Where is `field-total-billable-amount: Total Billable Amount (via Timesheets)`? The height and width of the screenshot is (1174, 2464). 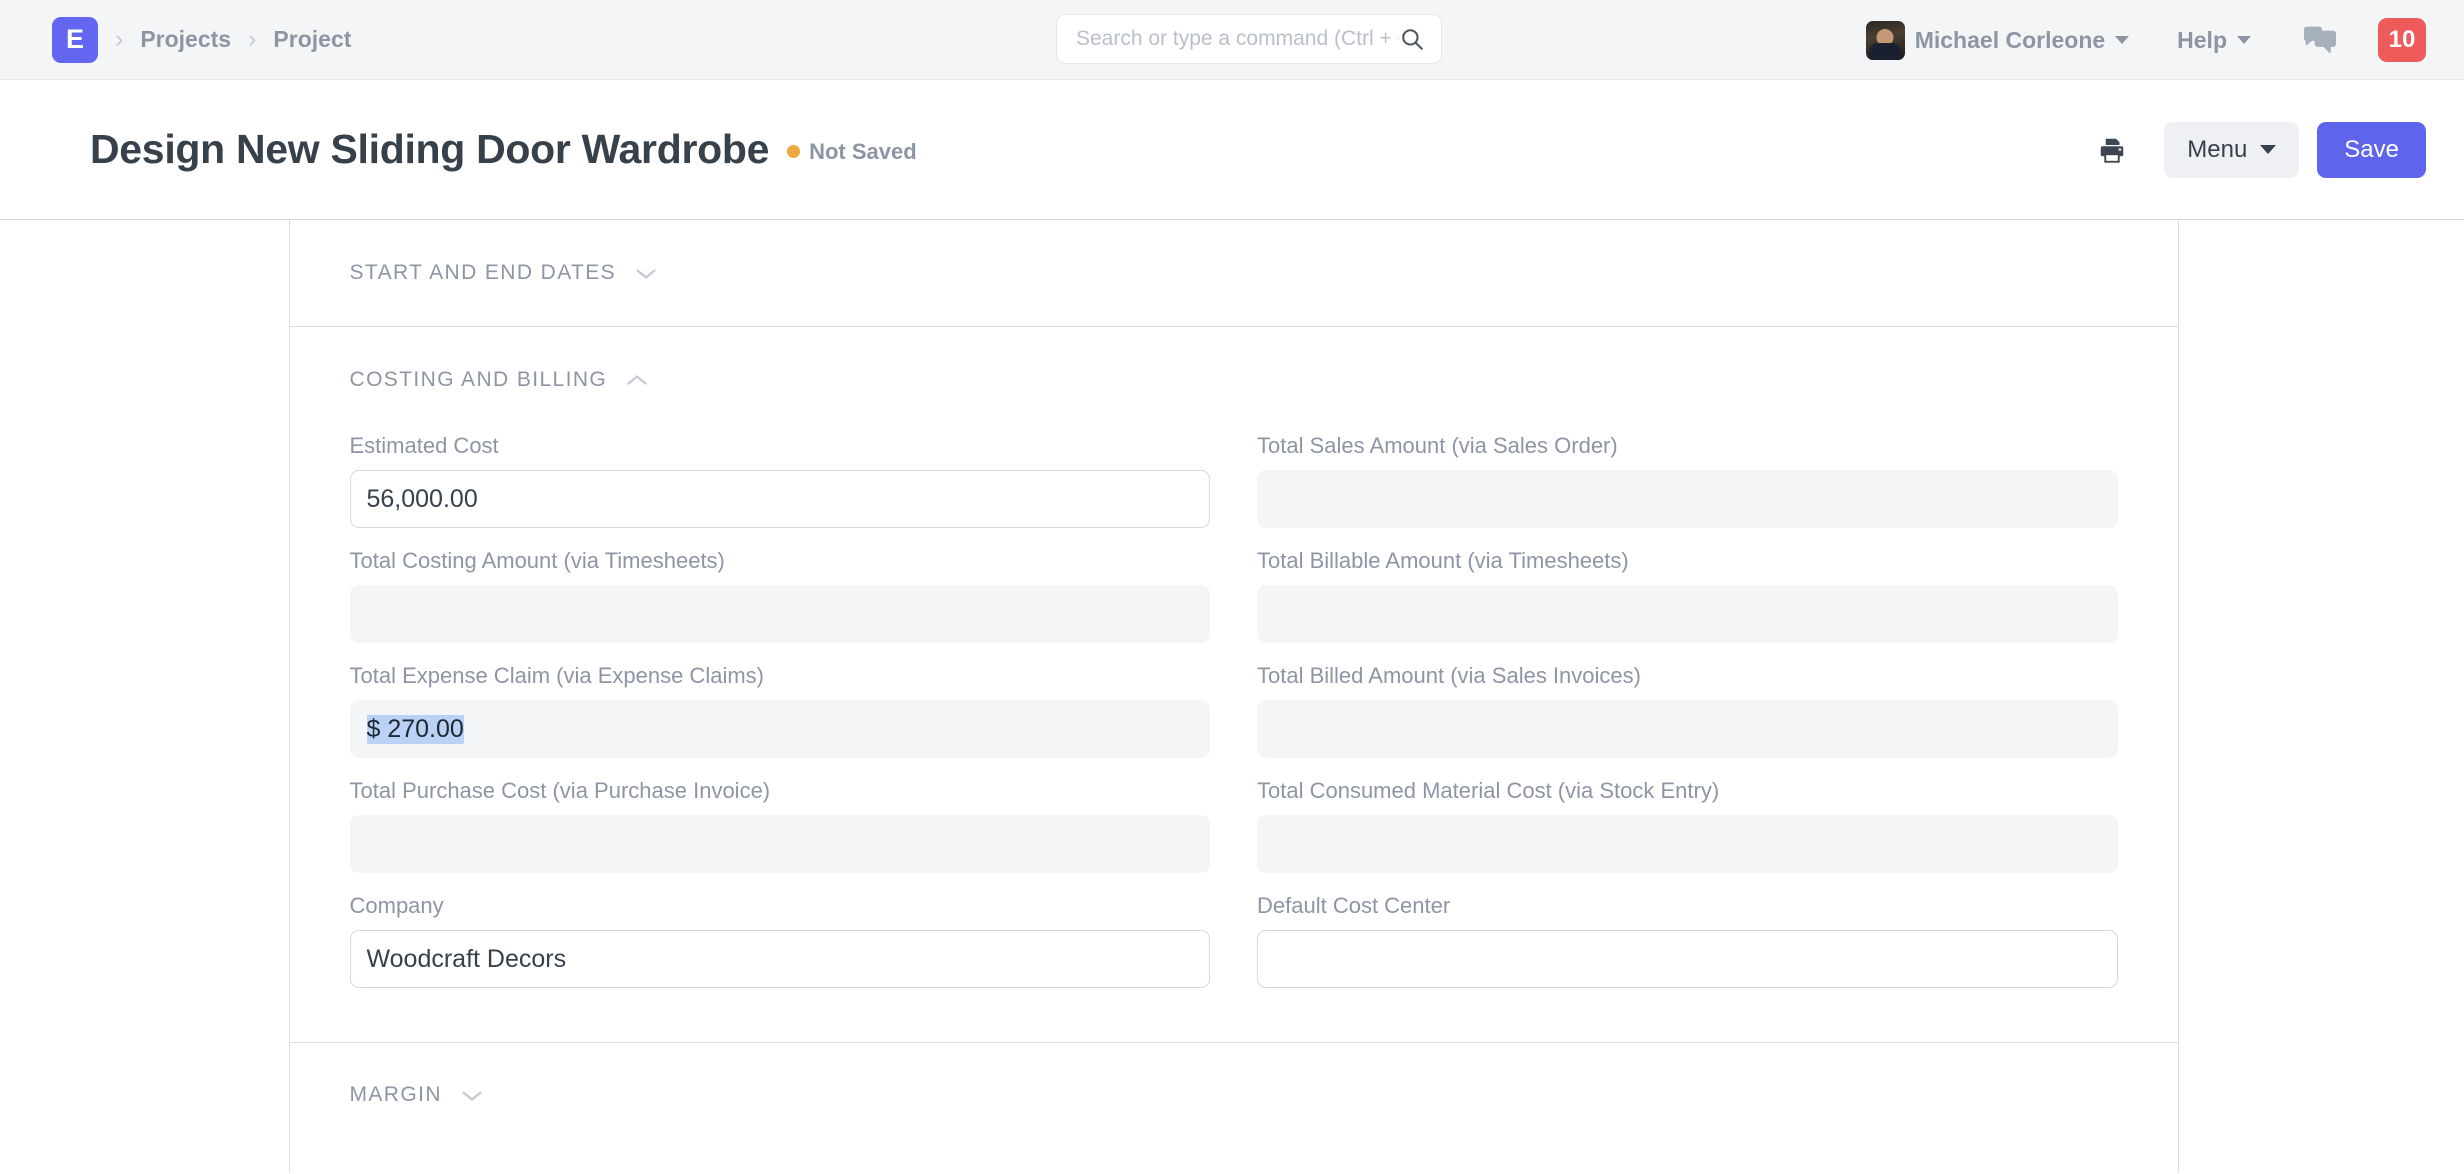
field-total-billable-amount: Total Billable Amount (via Timesheets) is located at coordinates (1687, 595).